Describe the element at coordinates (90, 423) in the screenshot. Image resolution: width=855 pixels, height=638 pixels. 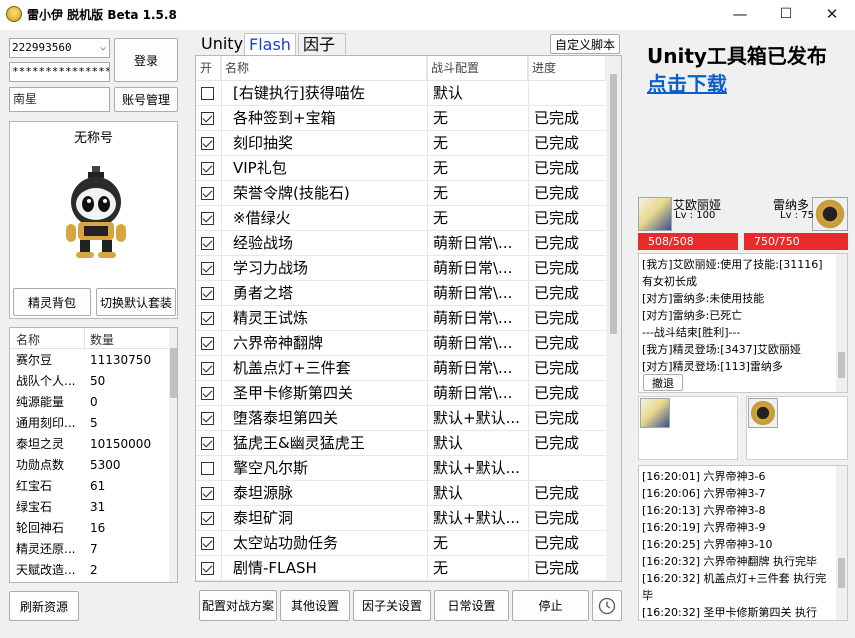
I see `resource-row: 通用刻印... 5` at that location.